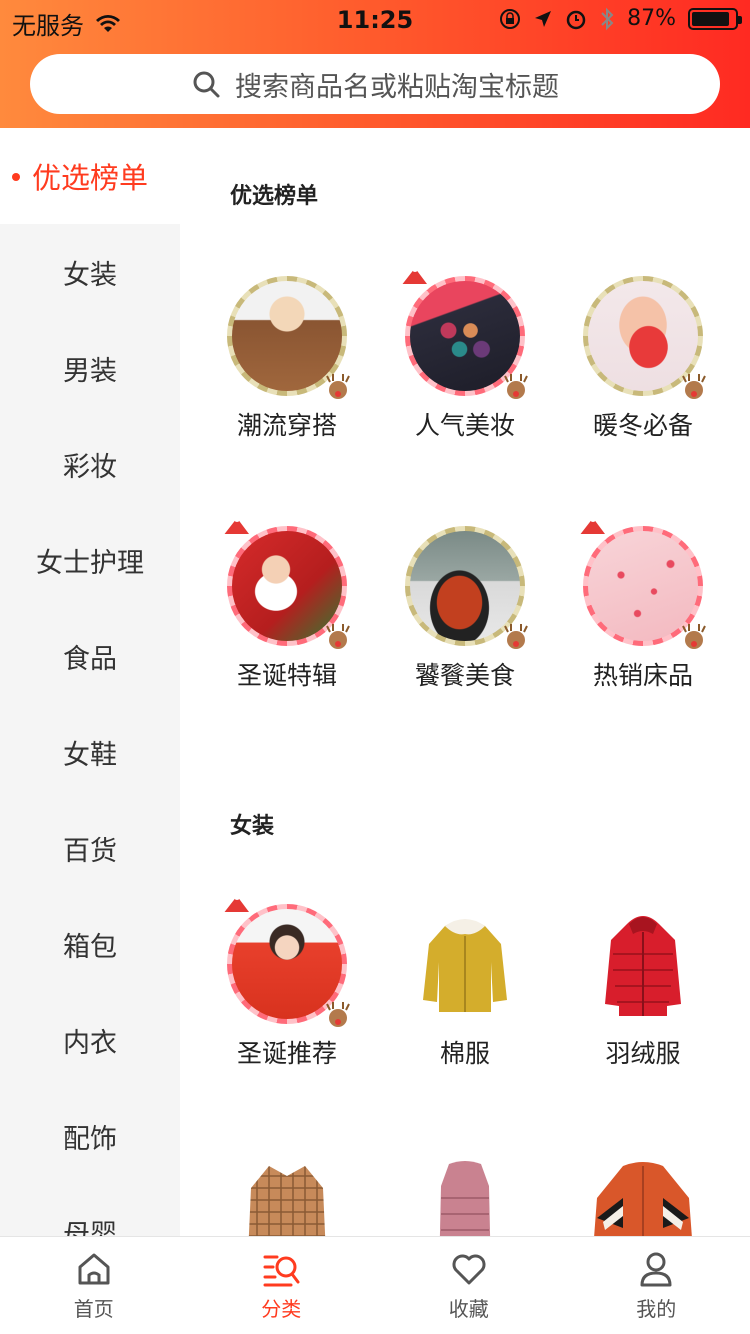 The width and height of the screenshot is (750, 1334). What do you see at coordinates (510, 18) in the screenshot?
I see `rotation-lock-icon` at bounding box center [510, 18].